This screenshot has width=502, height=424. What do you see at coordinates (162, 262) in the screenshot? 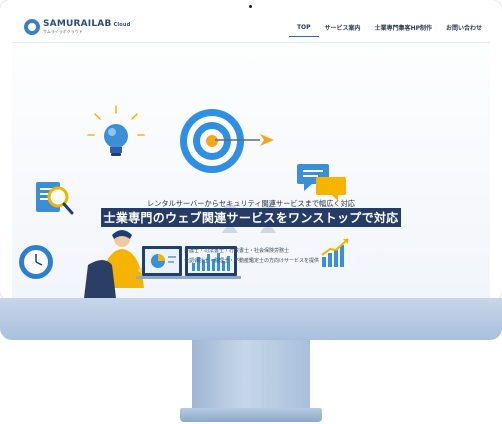
I see `laptop-icon` at bounding box center [162, 262].